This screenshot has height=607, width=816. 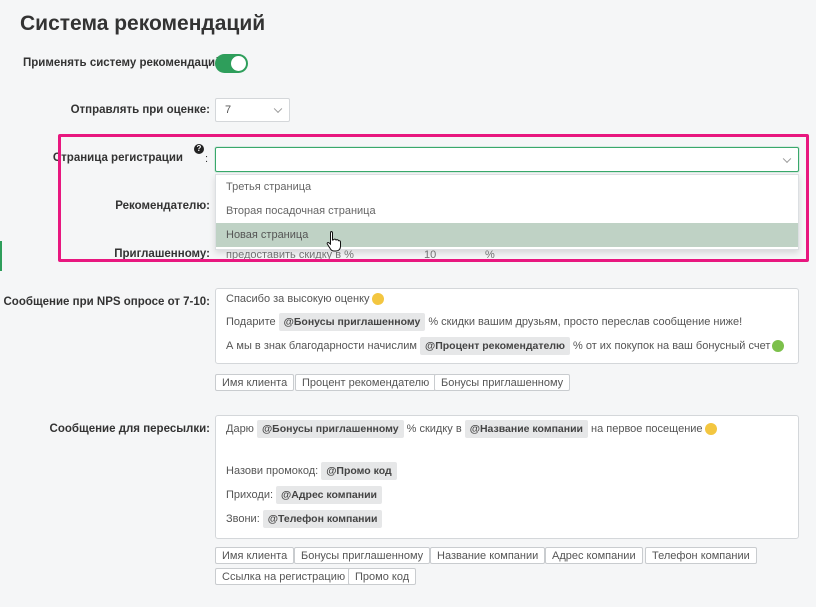 I want to click on share-chip-company-name: Название компании, so click(x=488, y=555).